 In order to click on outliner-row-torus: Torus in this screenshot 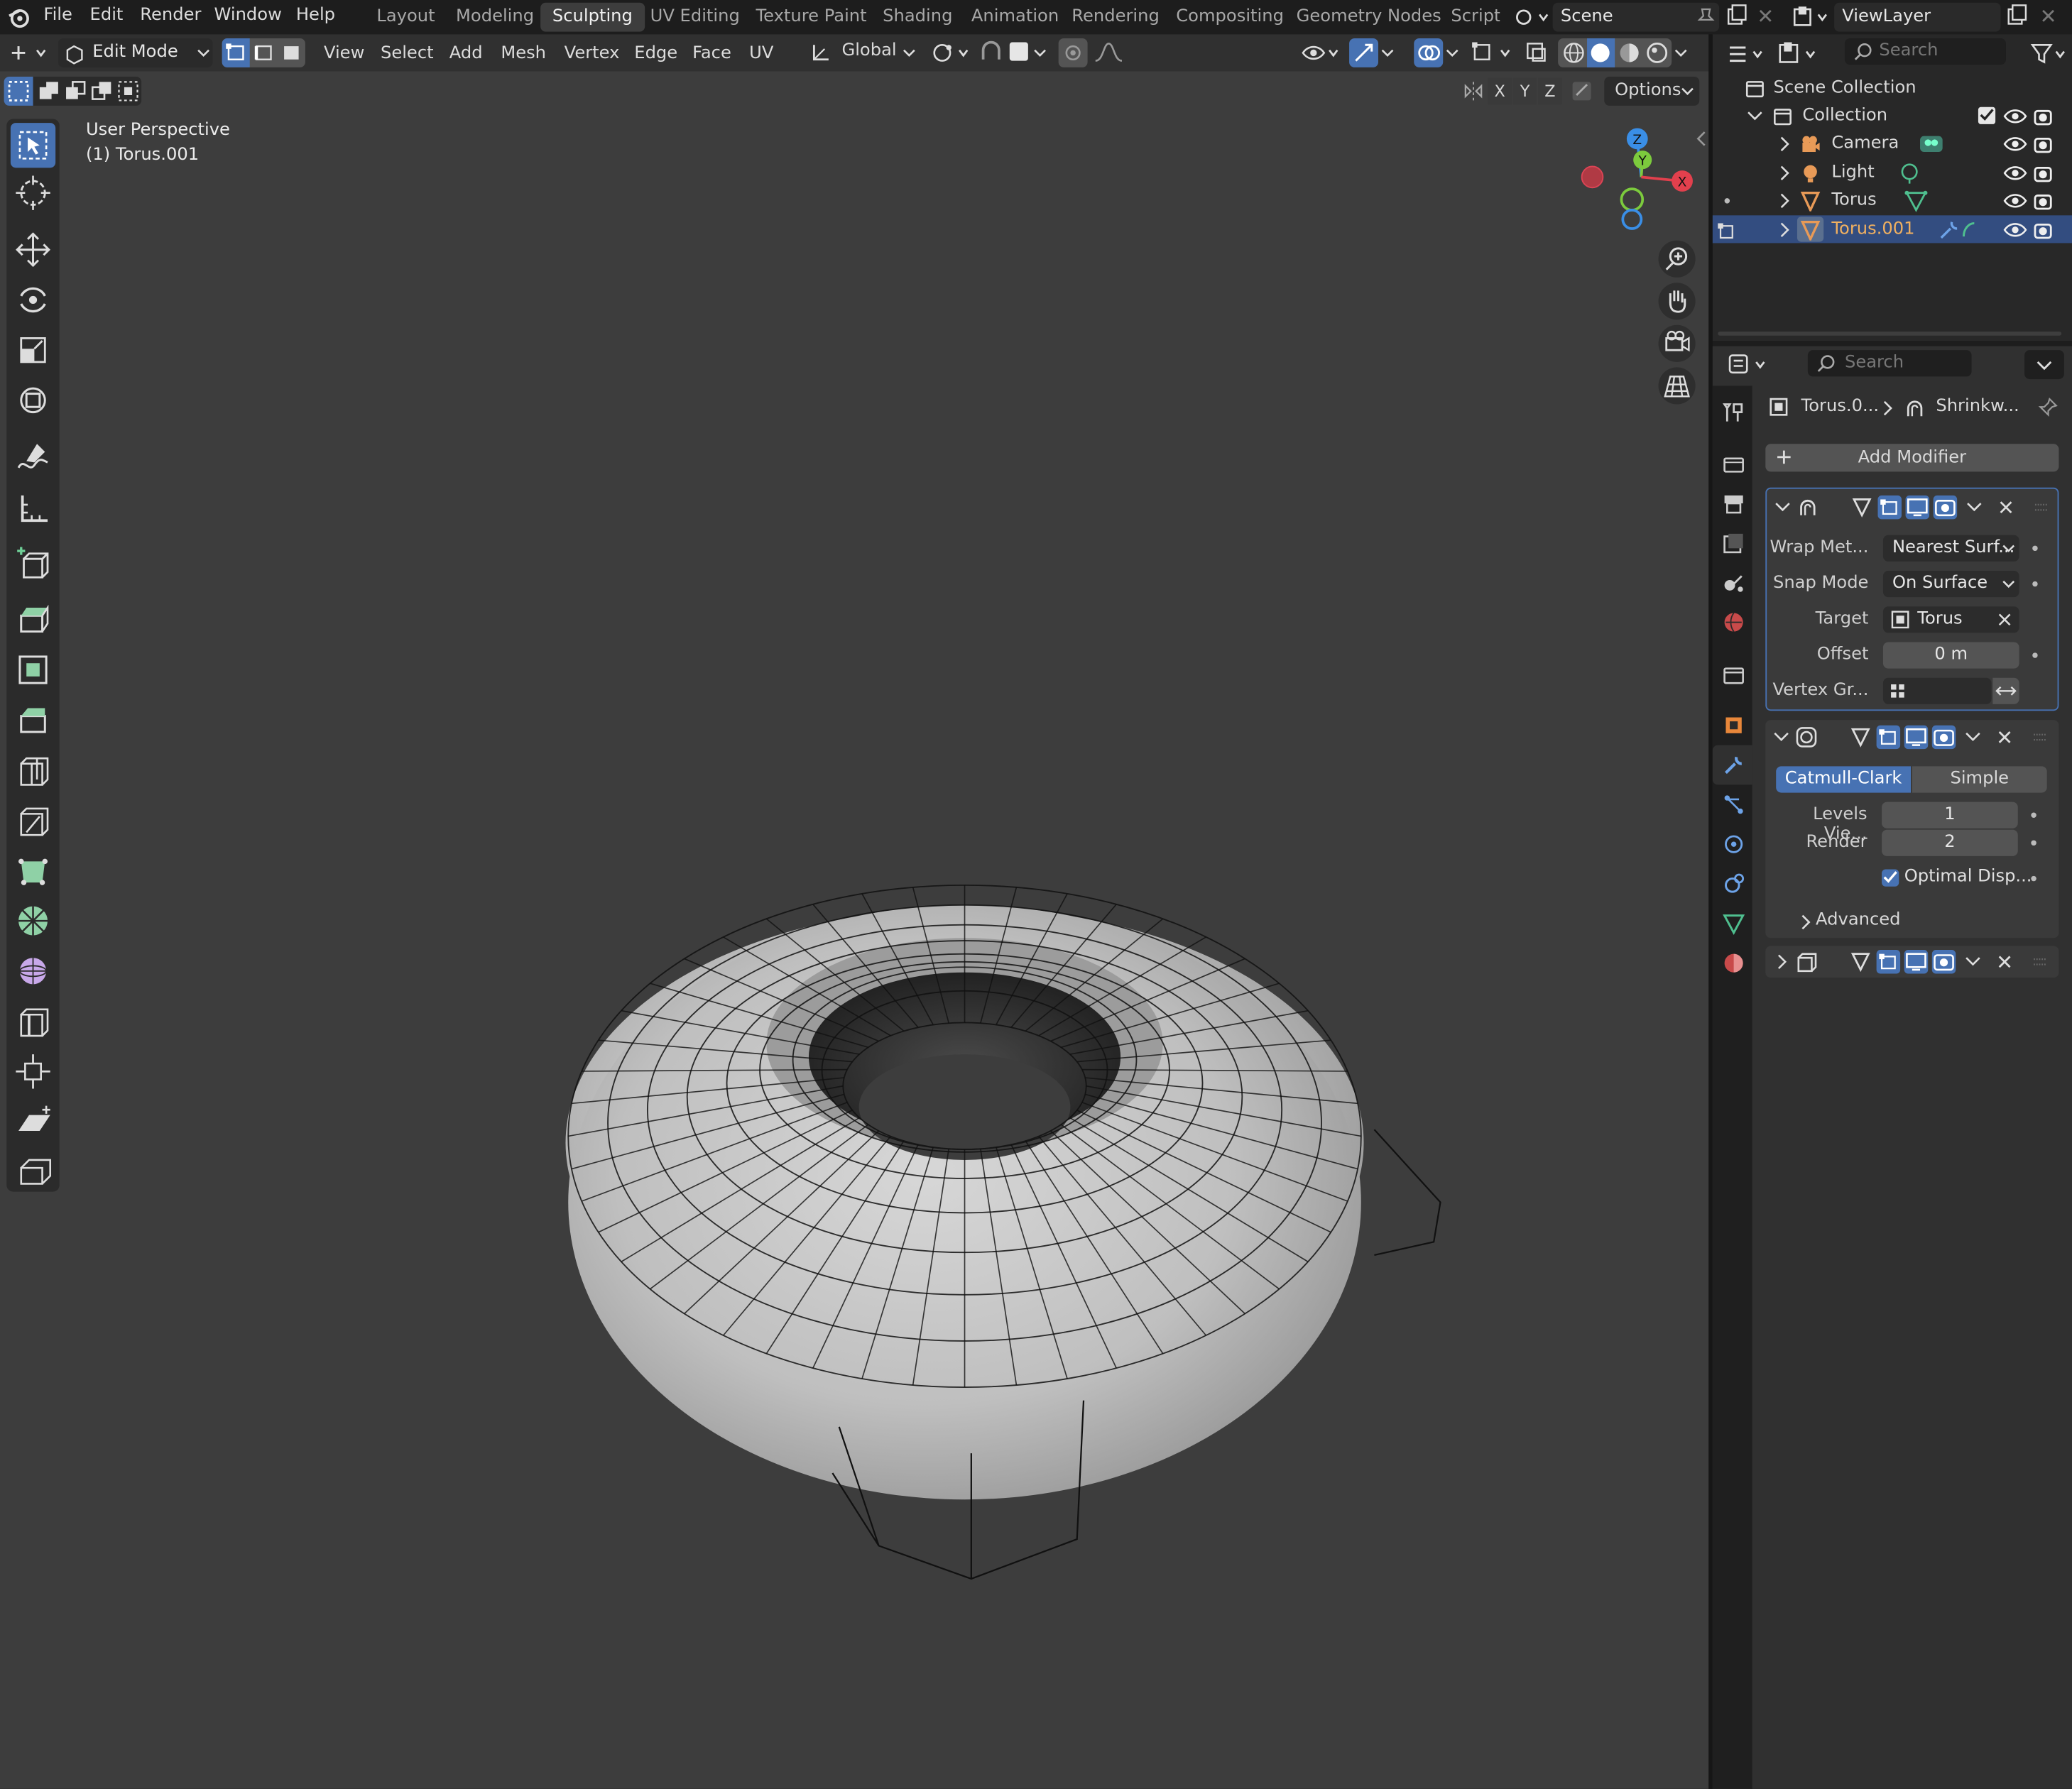, I will do `click(1892, 200)`.